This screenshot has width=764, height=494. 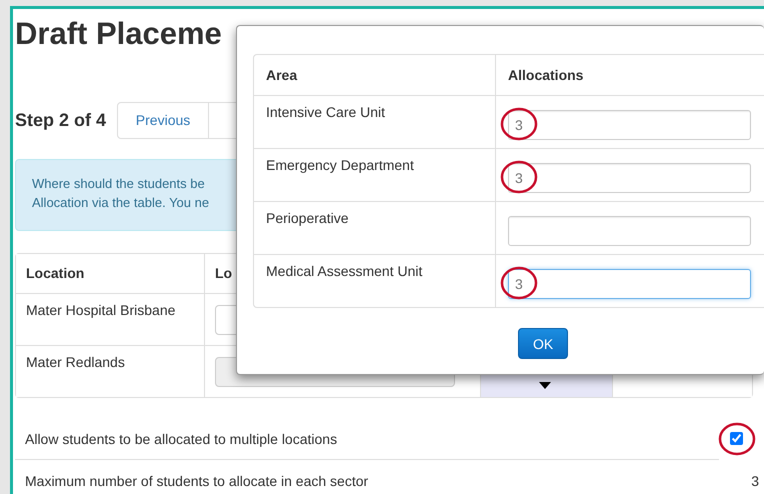 What do you see at coordinates (543, 343) in the screenshot?
I see `ok-button: OK` at bounding box center [543, 343].